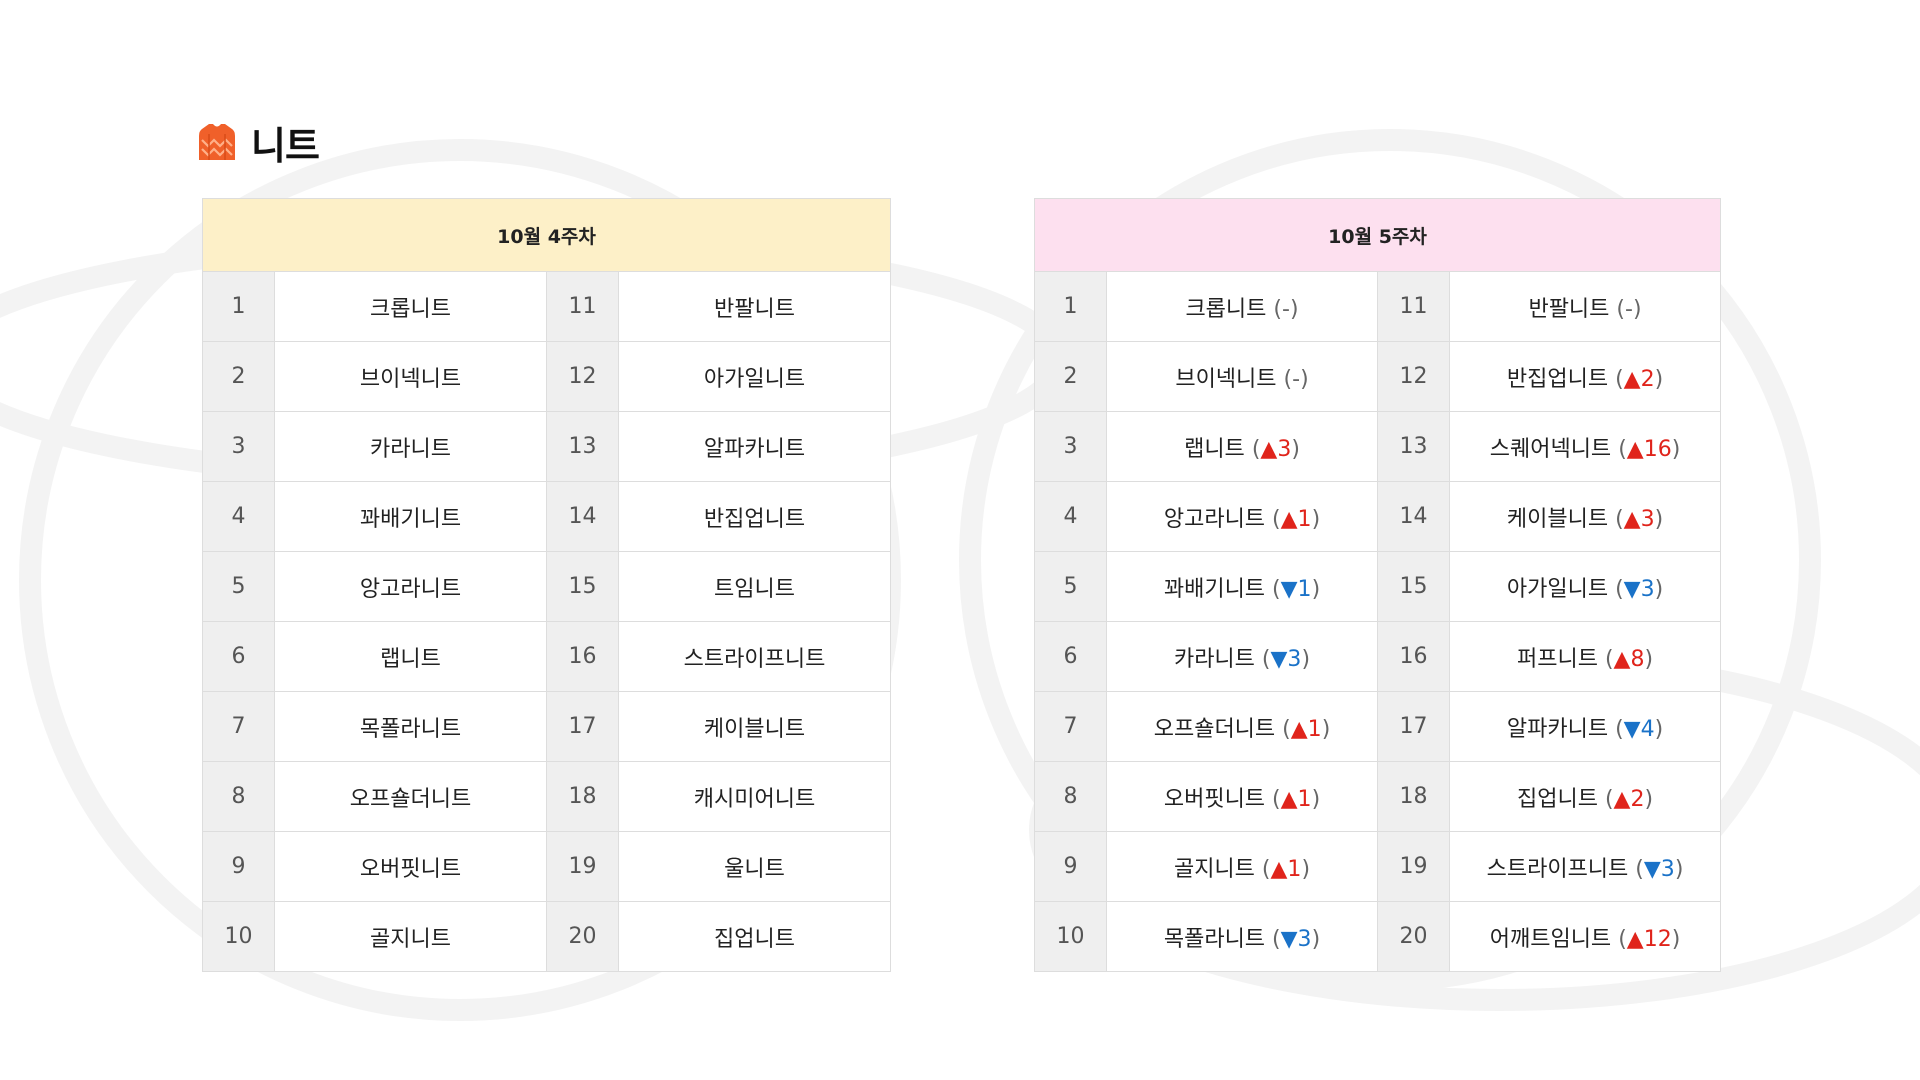 Image resolution: width=1920 pixels, height=1080 pixels. What do you see at coordinates (238, 936) in the screenshot?
I see `rank-number: 10` at bounding box center [238, 936].